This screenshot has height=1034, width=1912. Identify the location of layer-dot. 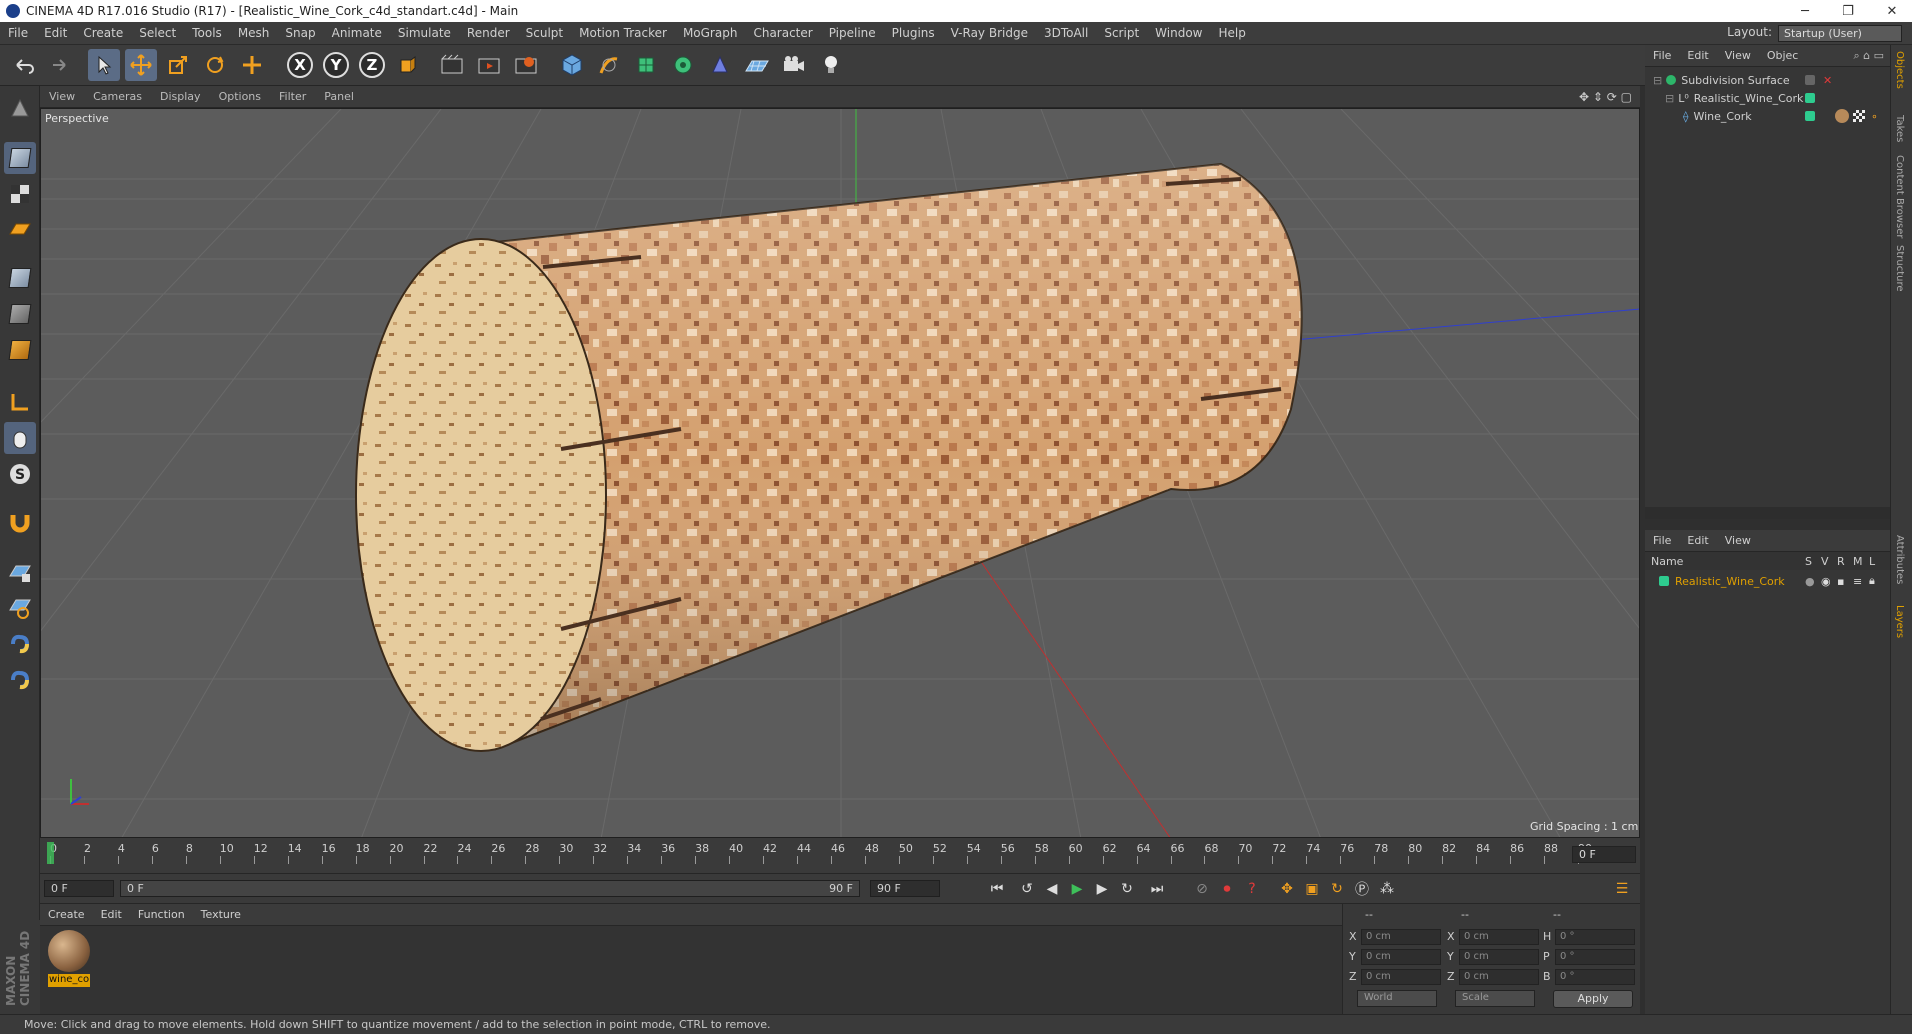
(1810, 116).